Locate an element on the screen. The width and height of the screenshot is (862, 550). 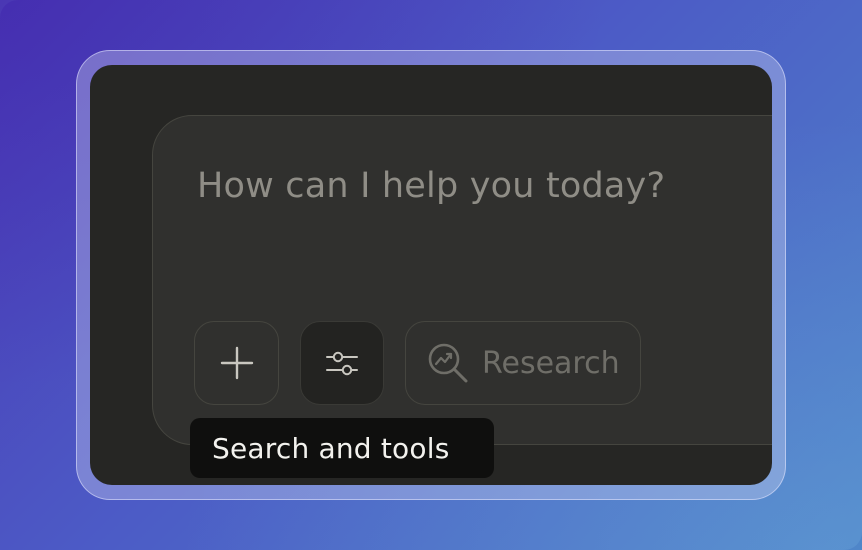
tooltip-text: Search and tools is located at coordinates (331, 448).